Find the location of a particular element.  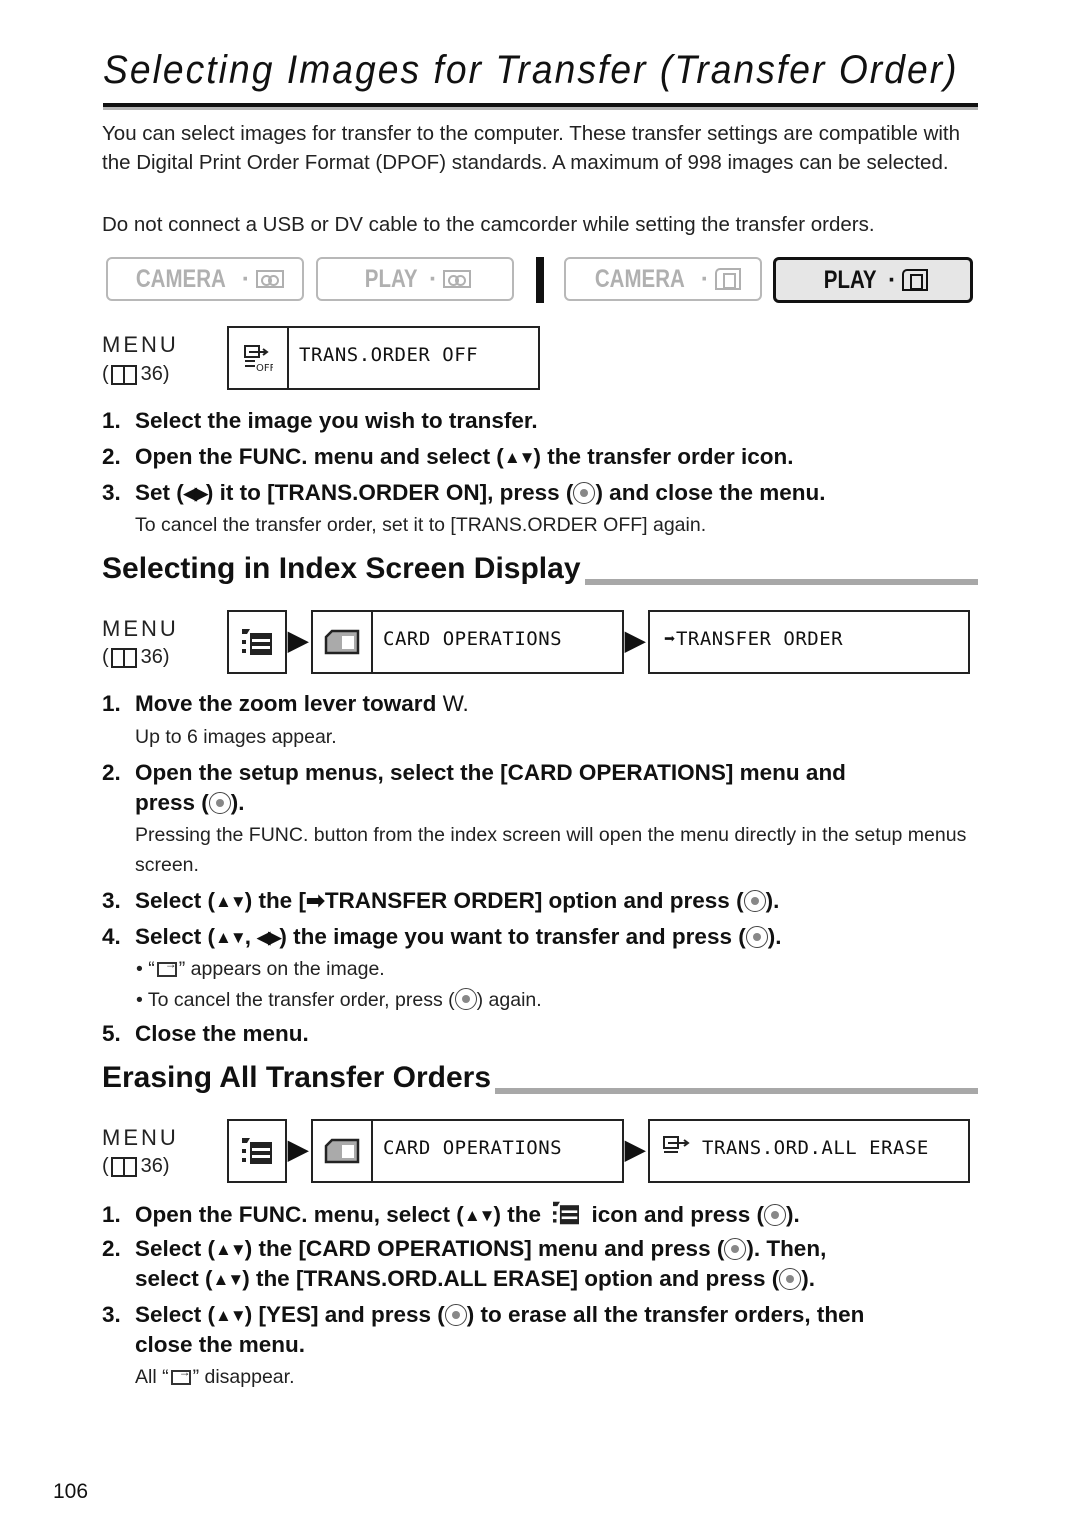

tape-icon is located at coordinates (457, 279).